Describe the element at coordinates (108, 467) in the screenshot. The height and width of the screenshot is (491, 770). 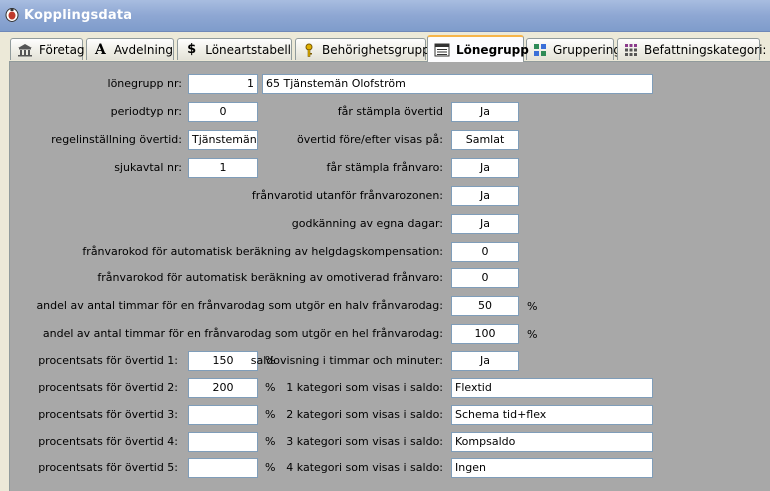
I see `overtid5-label: procentsats för övertid 5:` at that location.